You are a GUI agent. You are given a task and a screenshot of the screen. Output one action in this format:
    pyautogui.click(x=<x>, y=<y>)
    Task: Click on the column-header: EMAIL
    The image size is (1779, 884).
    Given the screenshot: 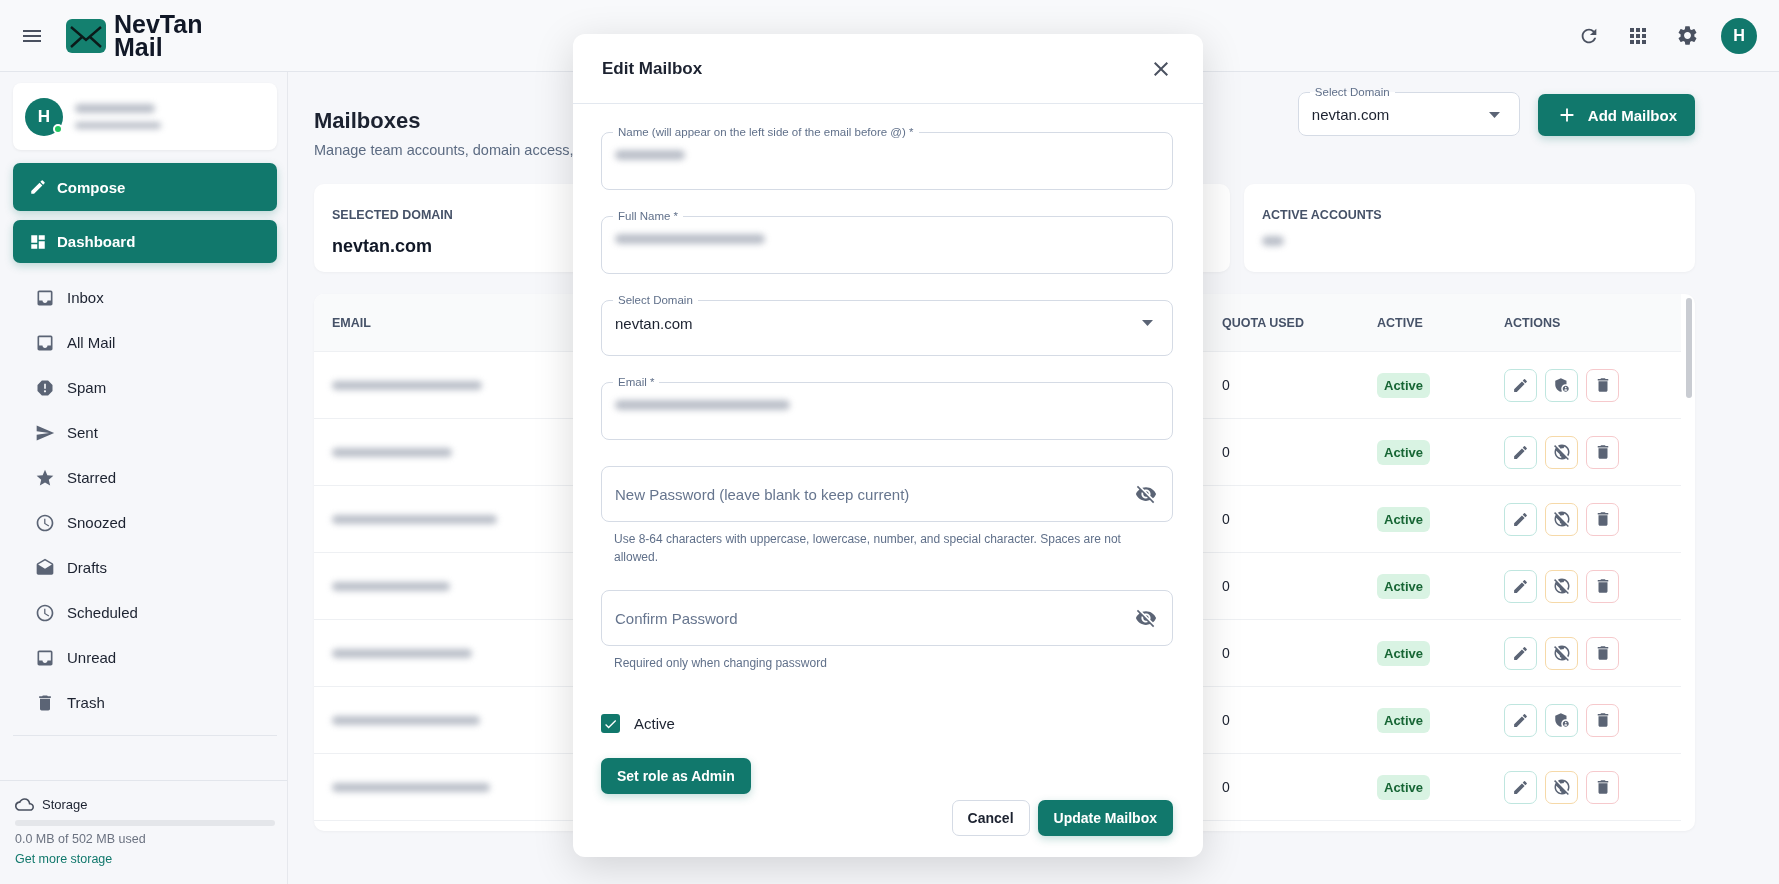 What is the action you would take?
    pyautogui.click(x=351, y=322)
    